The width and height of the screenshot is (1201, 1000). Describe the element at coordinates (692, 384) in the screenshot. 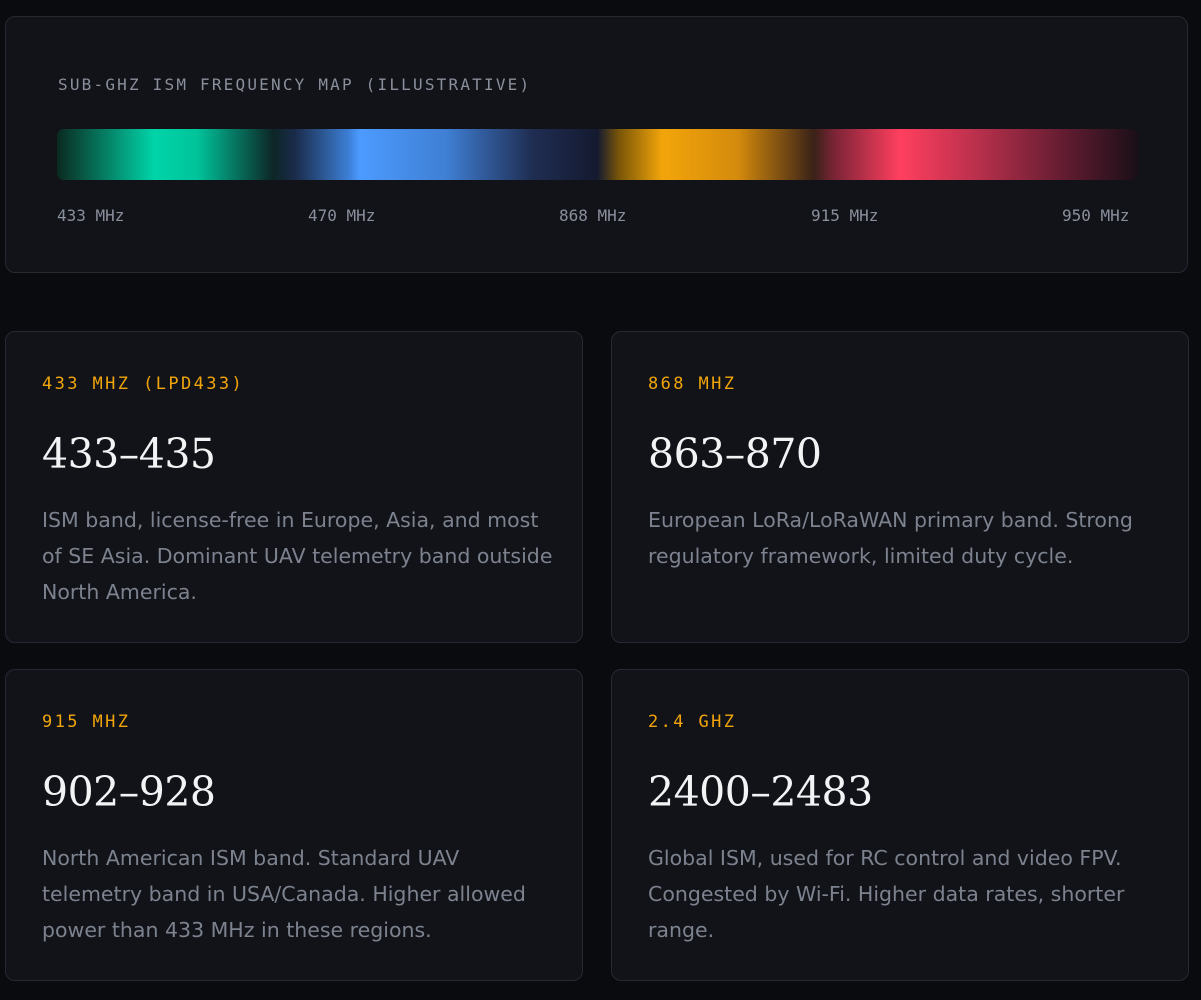

I see `band-card-label: 868 MHZ` at that location.